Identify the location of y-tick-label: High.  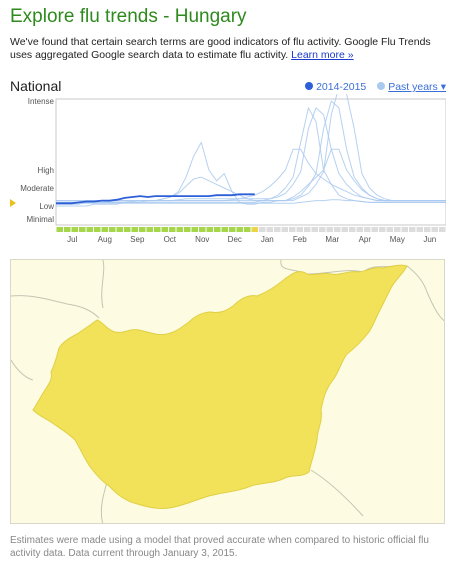
(46, 170).